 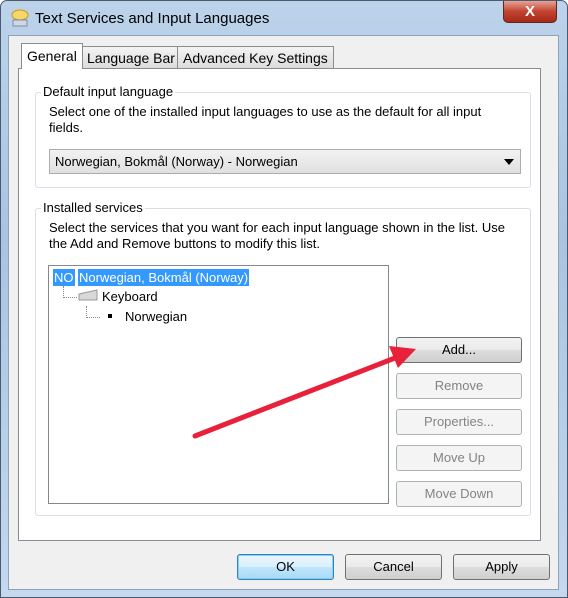 I want to click on annotation-arrow, so click(x=304, y=392).